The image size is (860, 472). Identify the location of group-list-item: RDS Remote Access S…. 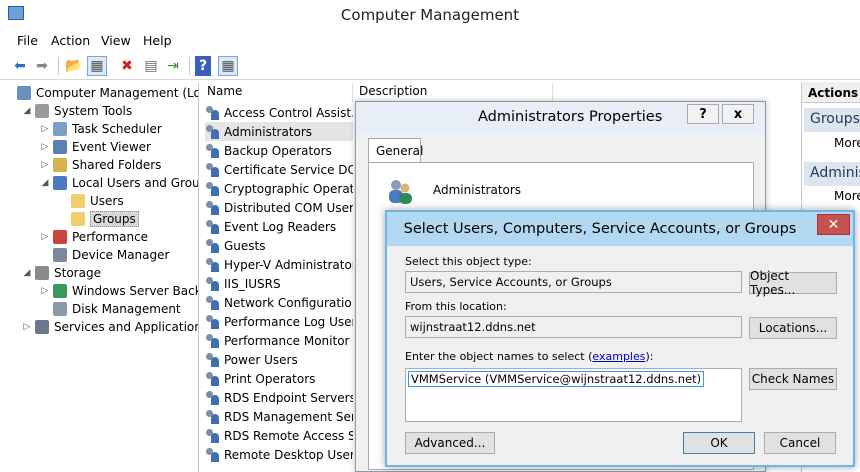
(279, 435).